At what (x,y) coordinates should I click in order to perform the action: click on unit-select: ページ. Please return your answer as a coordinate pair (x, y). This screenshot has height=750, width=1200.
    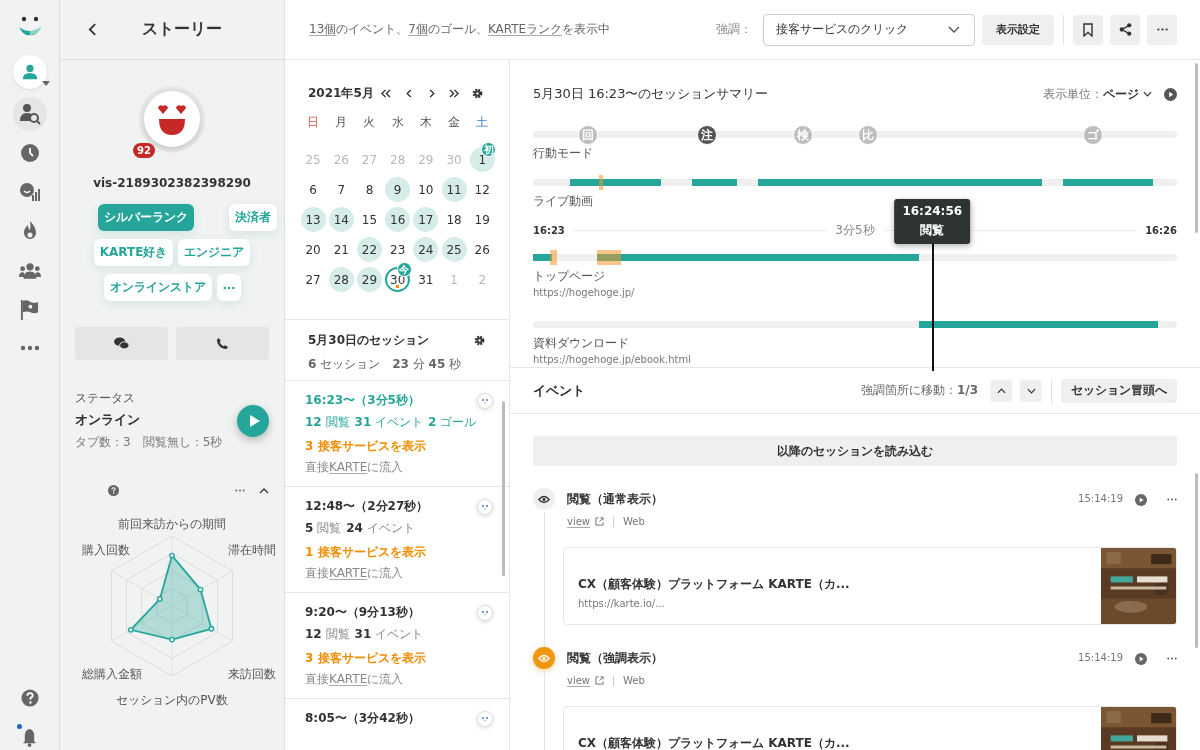
    Looking at the image, I should click on (1127, 94).